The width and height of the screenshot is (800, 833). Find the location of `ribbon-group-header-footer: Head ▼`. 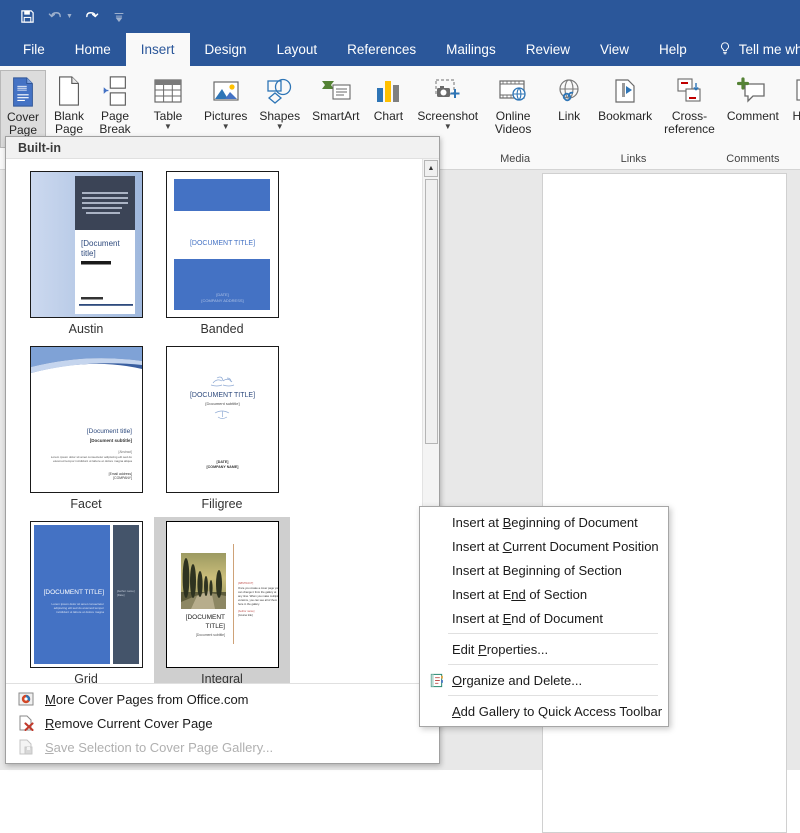

ribbon-group-header-footer: Head ▼ is located at coordinates (792, 117).